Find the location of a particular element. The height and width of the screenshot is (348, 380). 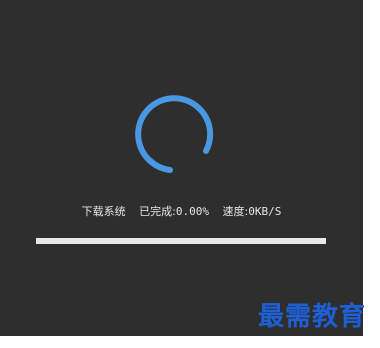

spinner-arc-tail is located at coordinates (160, 165).